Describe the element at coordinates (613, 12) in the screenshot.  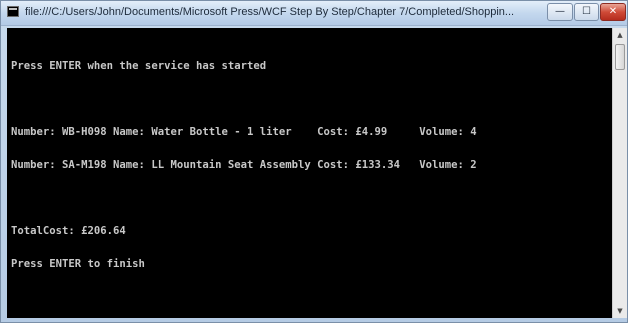
I see `close-button: ✕` at that location.